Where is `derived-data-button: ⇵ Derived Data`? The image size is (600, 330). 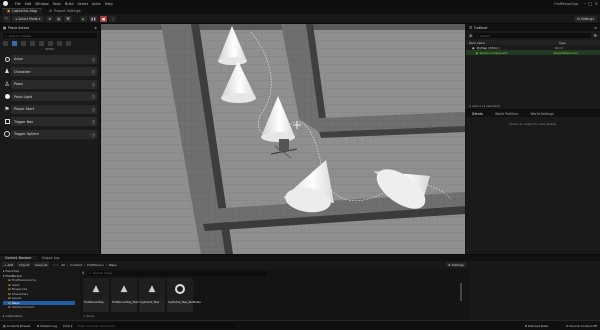 derived-data-button: ⇵ Derived Data is located at coordinates (536, 326).